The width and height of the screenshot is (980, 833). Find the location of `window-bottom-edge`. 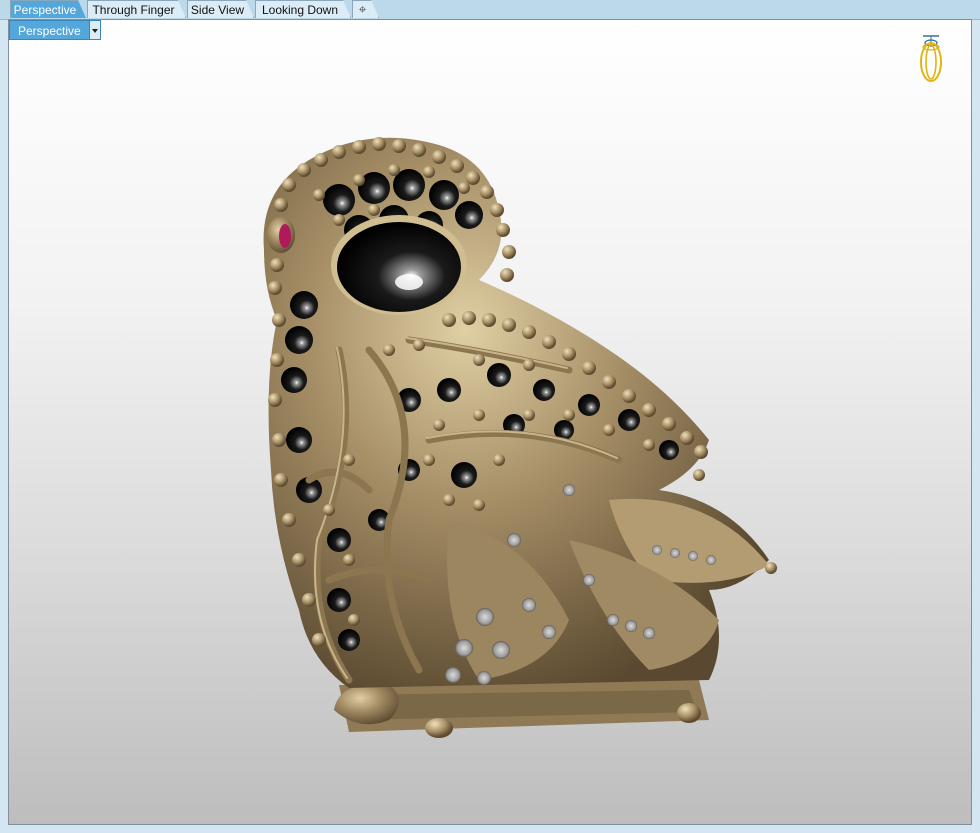

window-bottom-edge is located at coordinates (490, 829).